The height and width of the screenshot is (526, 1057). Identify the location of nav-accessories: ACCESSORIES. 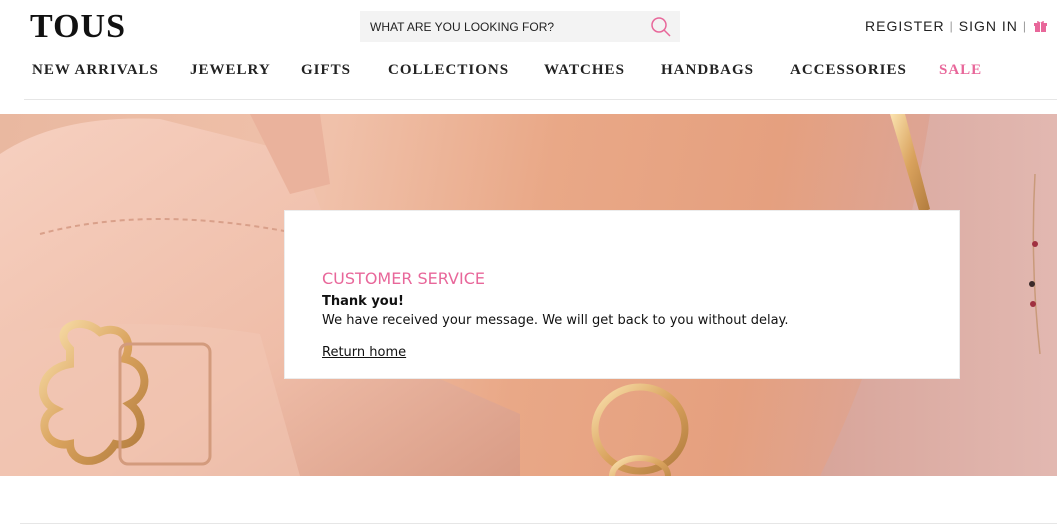
(848, 70).